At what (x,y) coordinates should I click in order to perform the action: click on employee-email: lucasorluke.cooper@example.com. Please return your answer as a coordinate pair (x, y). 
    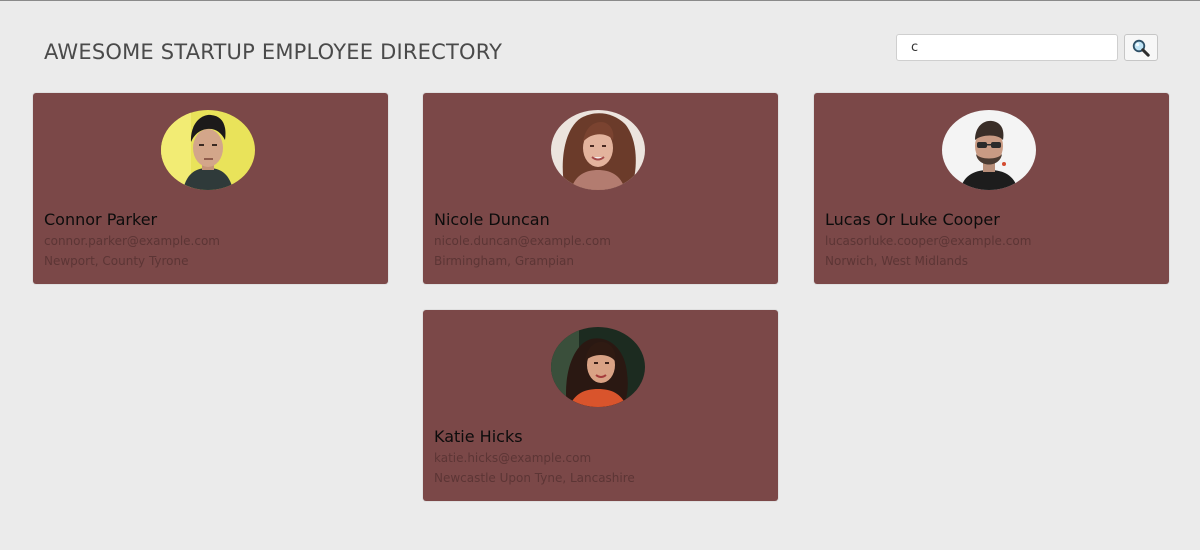
    Looking at the image, I should click on (928, 241).